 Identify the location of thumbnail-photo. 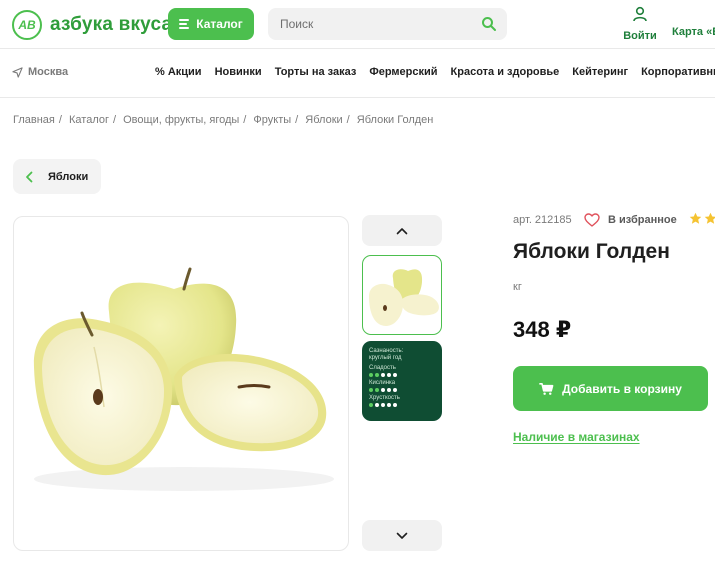
(402, 295).